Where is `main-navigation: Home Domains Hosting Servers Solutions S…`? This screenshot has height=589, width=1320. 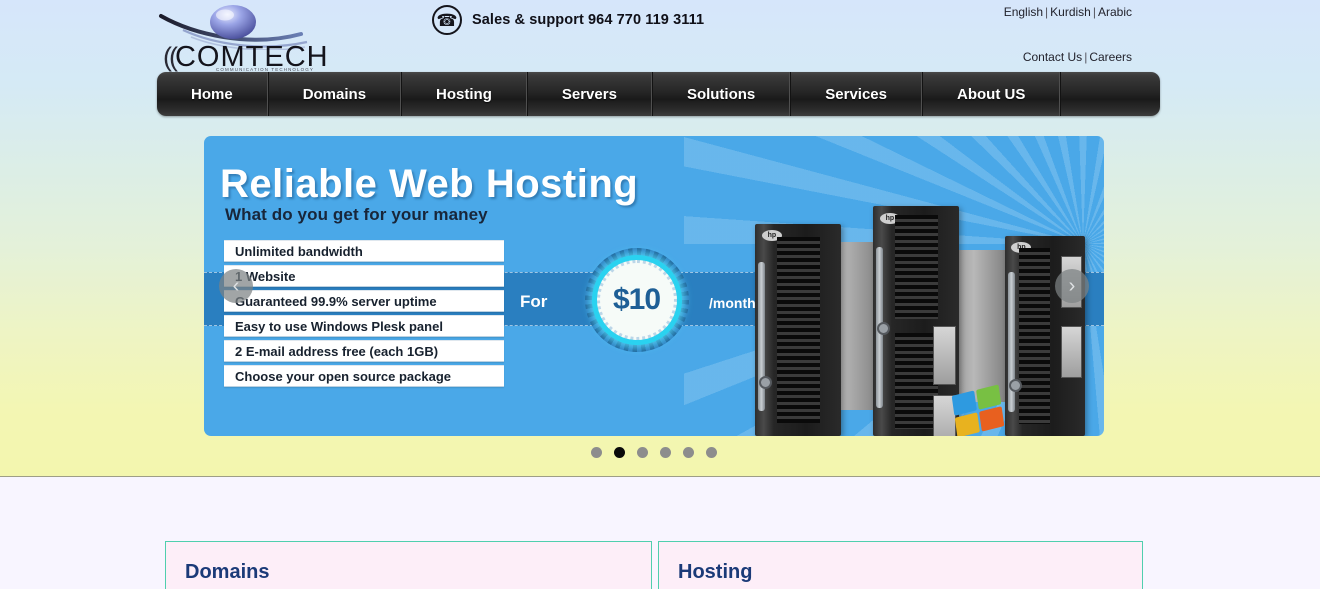 main-navigation: Home Domains Hosting Servers Solutions S… is located at coordinates (658, 94).